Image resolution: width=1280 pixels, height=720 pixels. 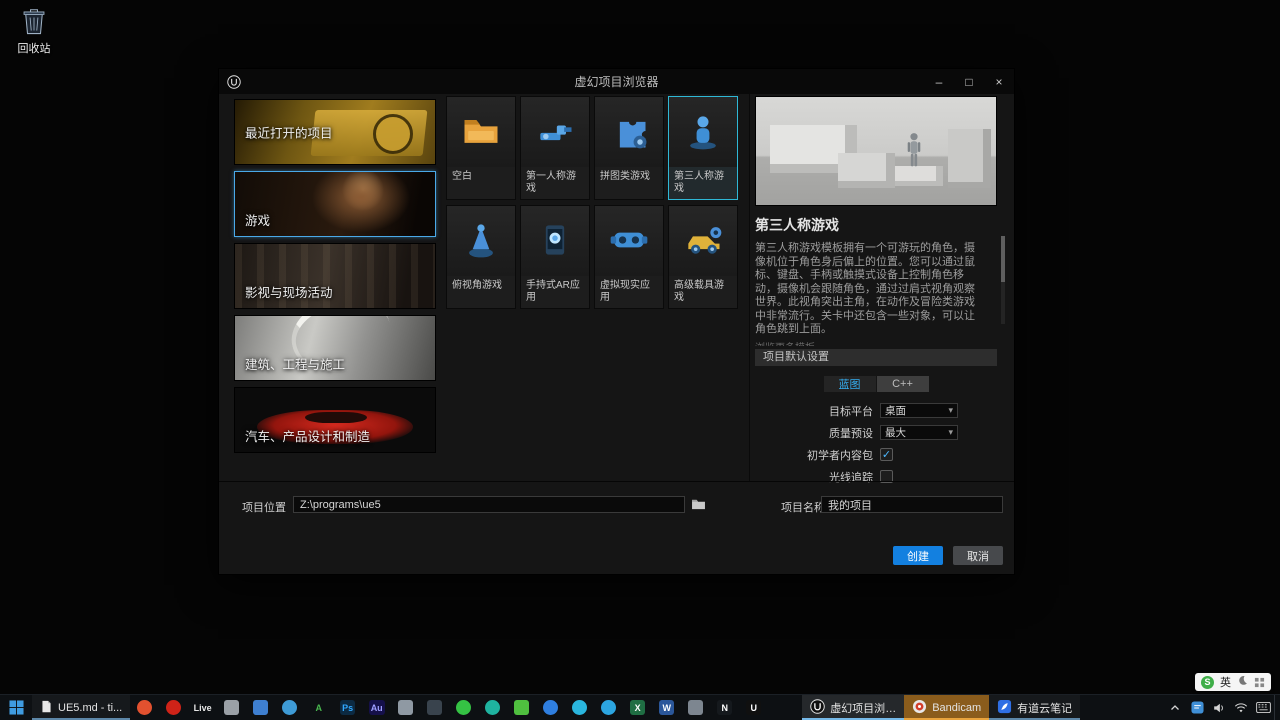 What do you see at coordinates (666, 707) in the screenshot?
I see `word-icon: W` at bounding box center [666, 707].